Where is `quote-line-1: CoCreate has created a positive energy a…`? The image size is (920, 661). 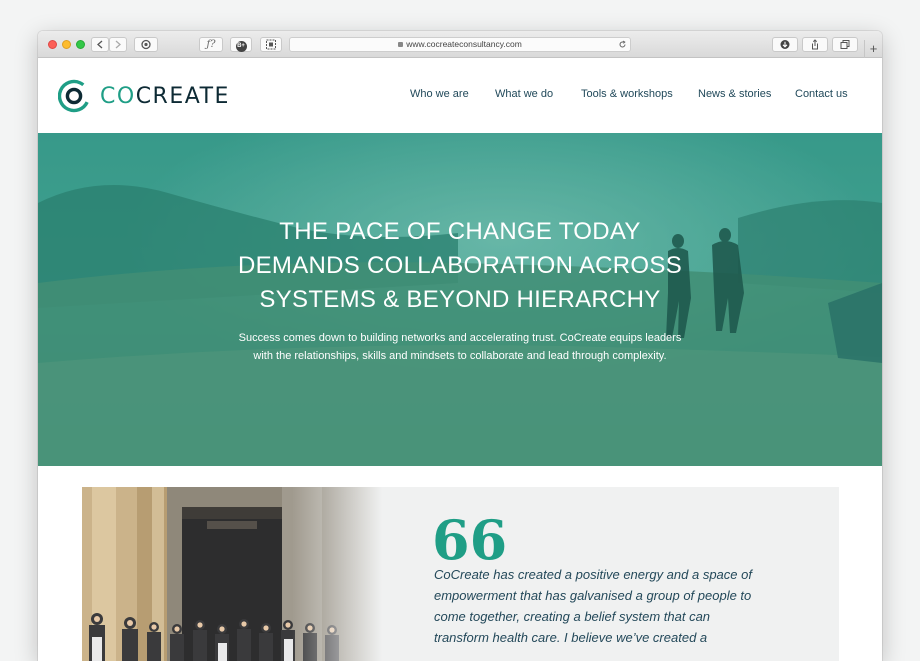 quote-line-1: CoCreate has created a positive energy a… is located at coordinates (593, 574).